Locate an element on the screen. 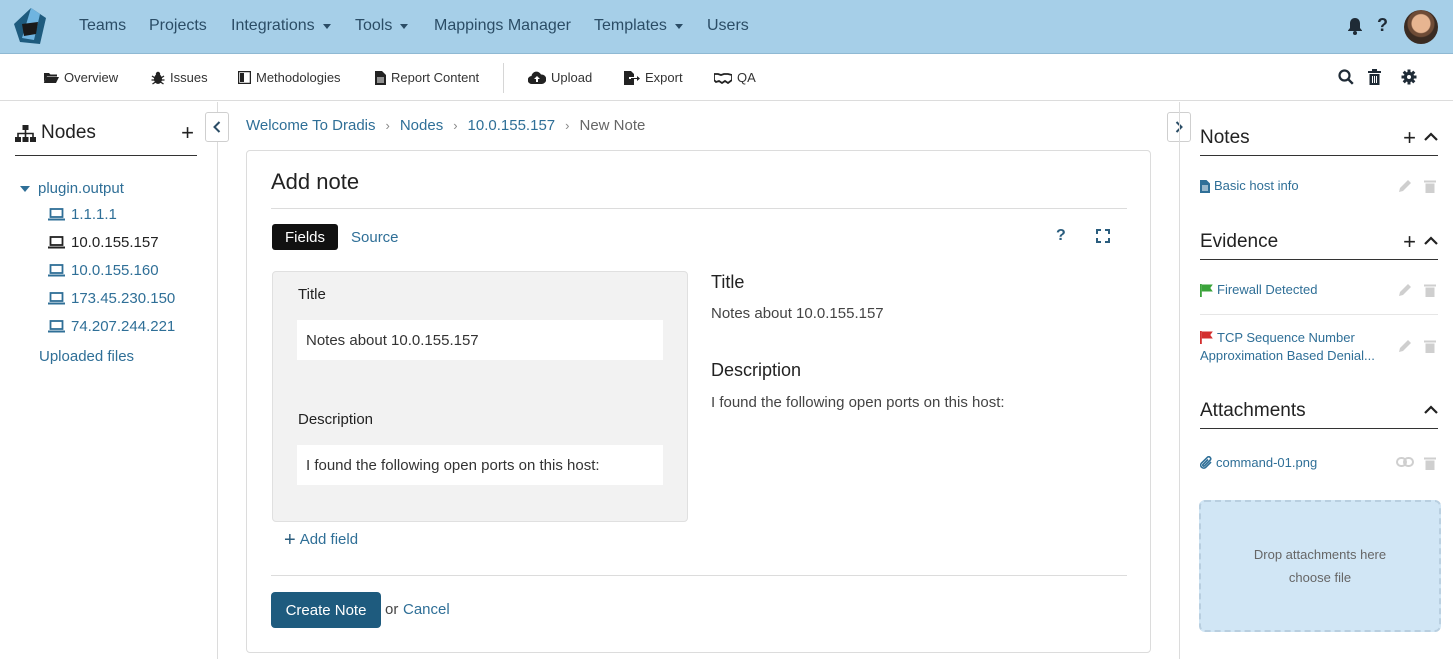 Image resolution: width=1453 pixels, height=659 pixels. add-node-button: + is located at coordinates (187, 133).